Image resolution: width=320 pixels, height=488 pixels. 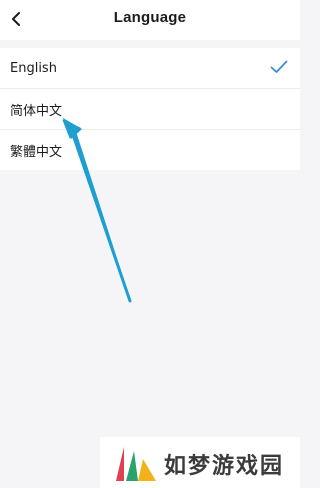 I want to click on language-label: English, so click(x=33, y=68).